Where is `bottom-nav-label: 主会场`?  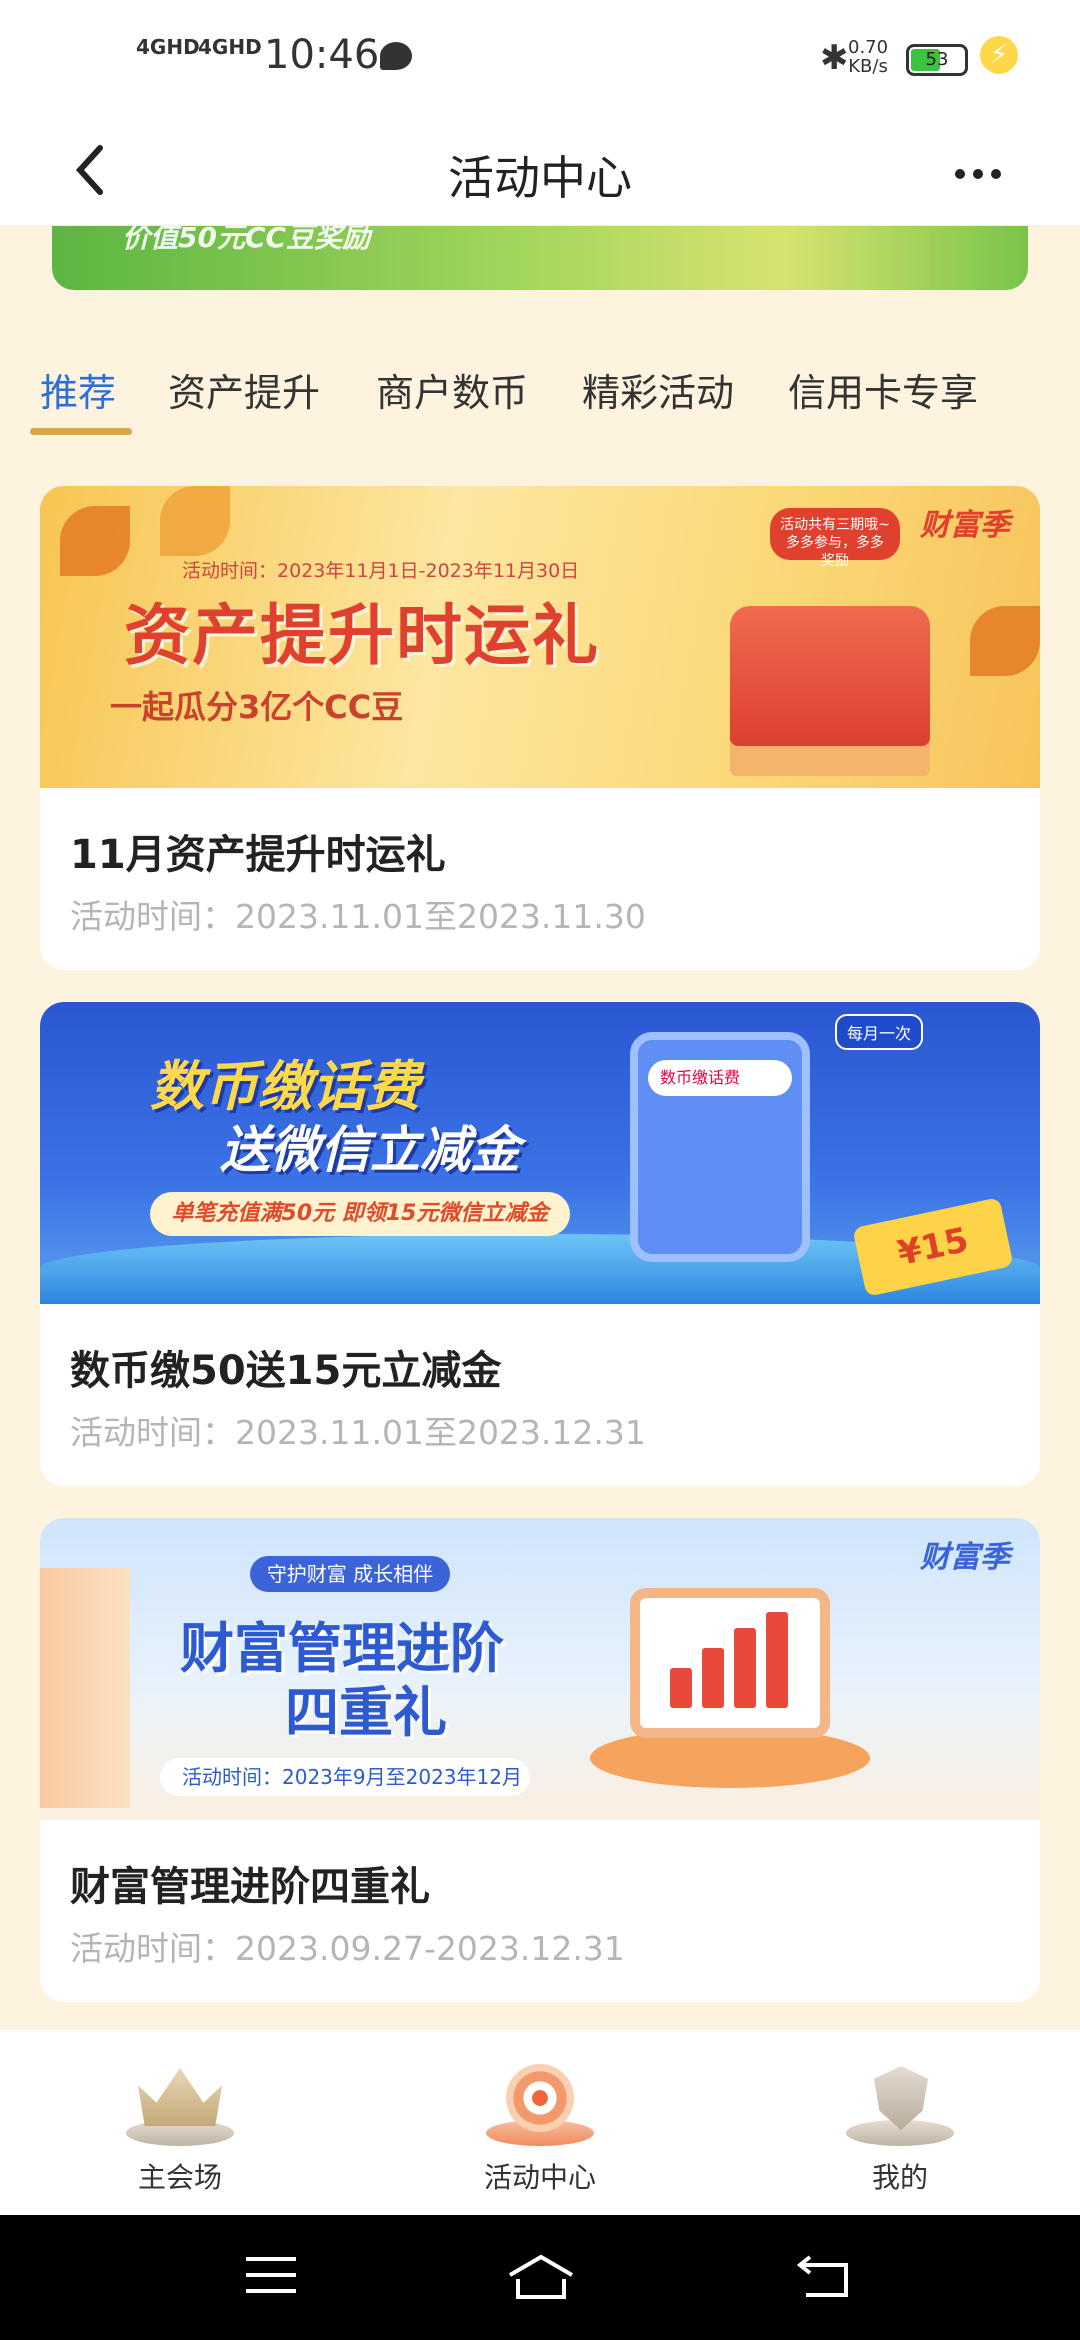 bottom-nav-label: 主会场 is located at coordinates (179, 2177).